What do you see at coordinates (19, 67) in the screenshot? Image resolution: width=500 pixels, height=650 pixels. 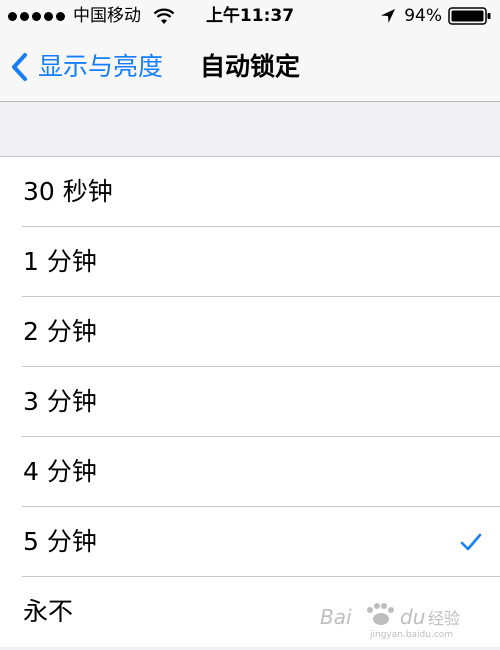 I see `chevron-left-icon` at bounding box center [19, 67].